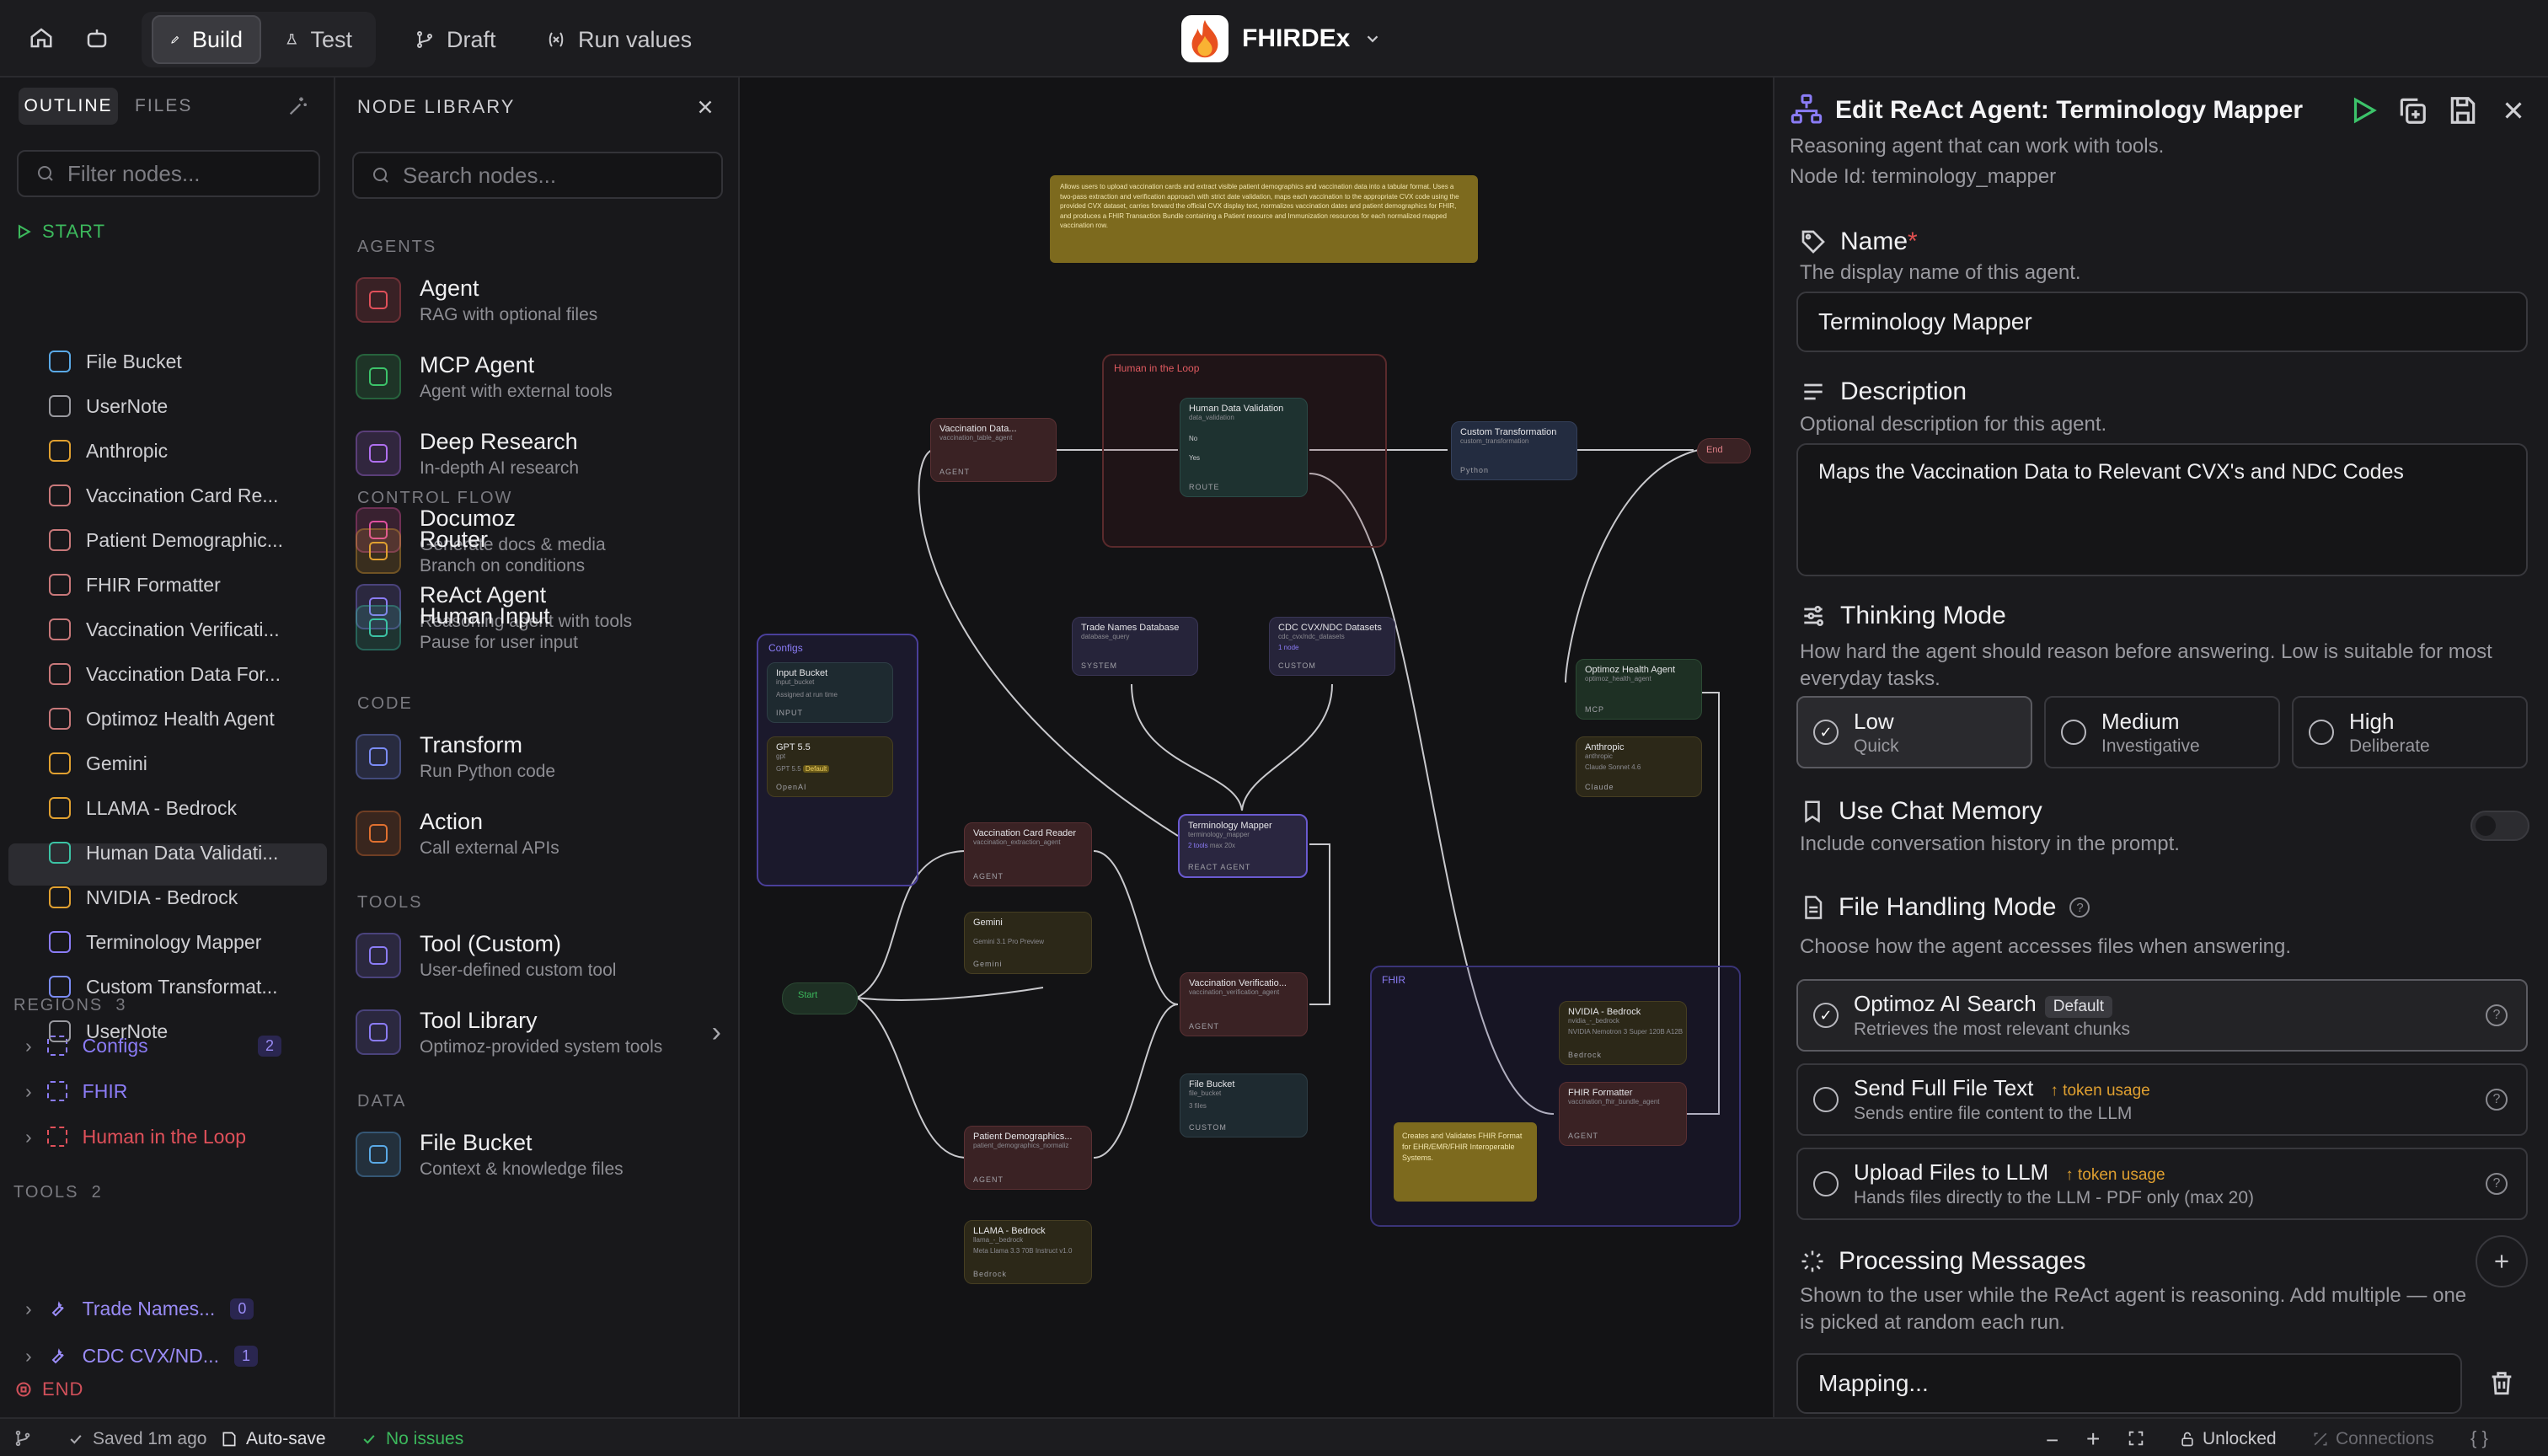  Describe the element at coordinates (2499, 826) in the screenshot. I see `chat-memory-toggle` at that location.